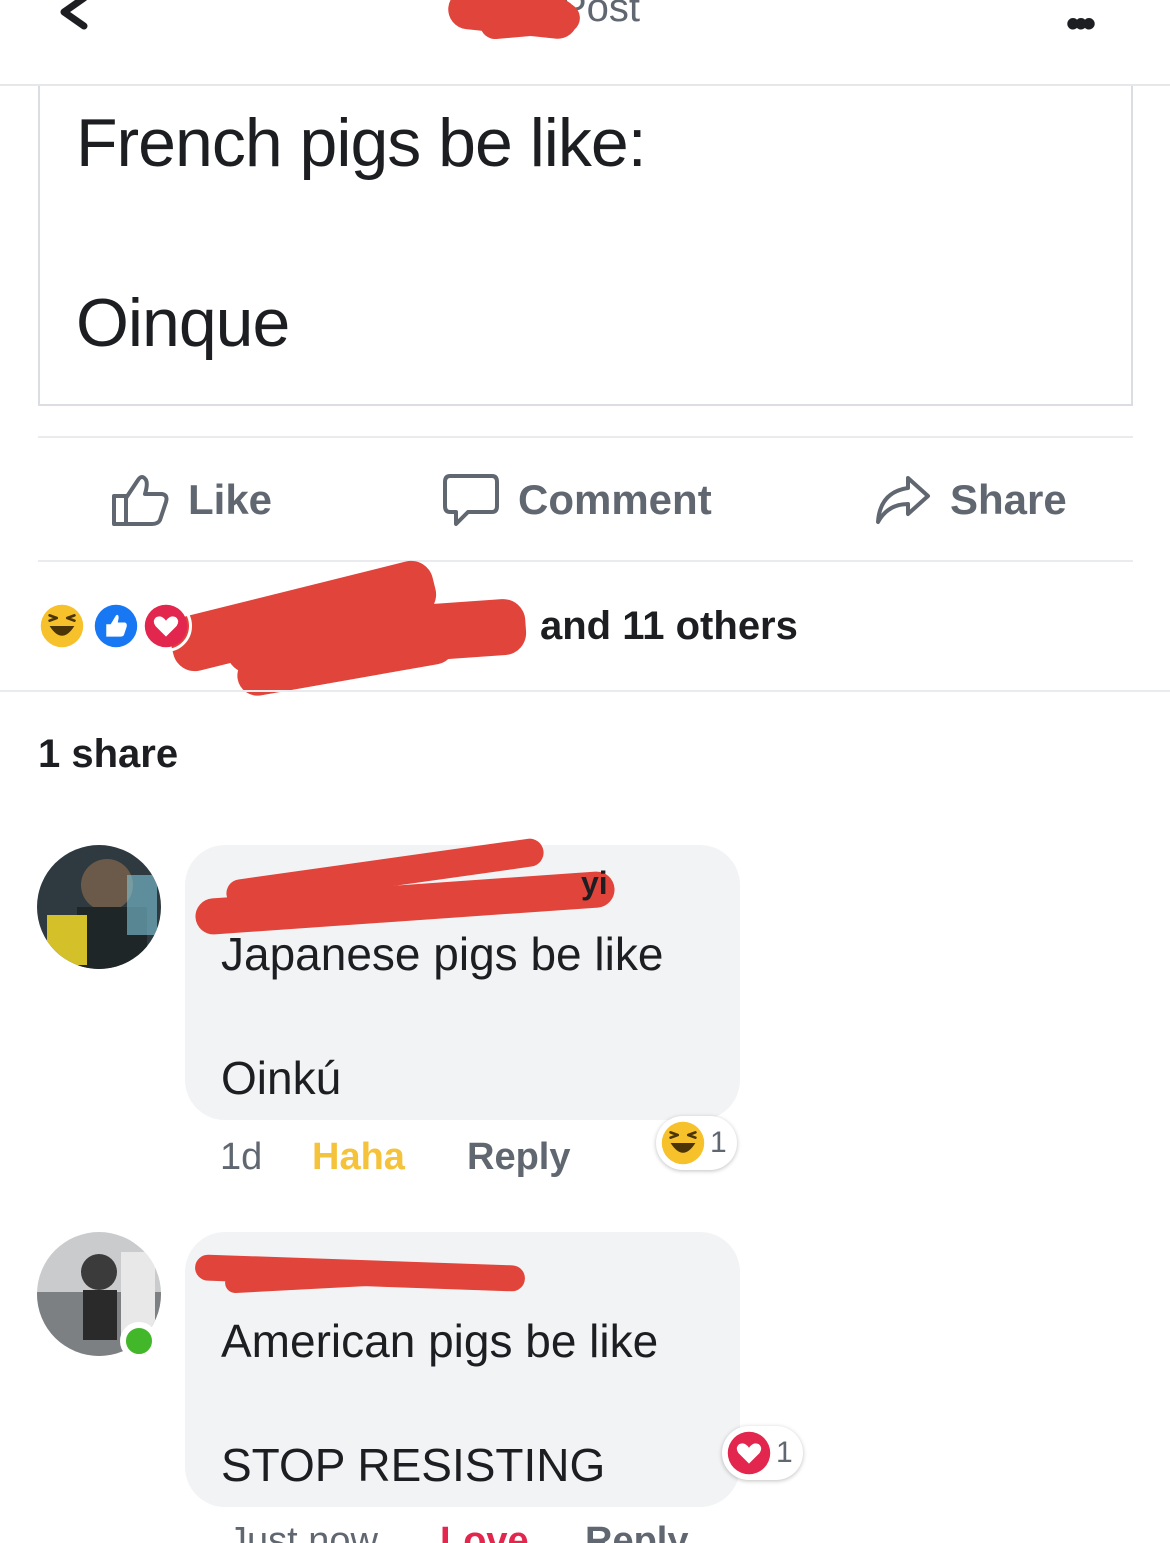  Describe the element at coordinates (440, 1341) in the screenshot. I see `comment-text-line: American pigs be like` at that location.